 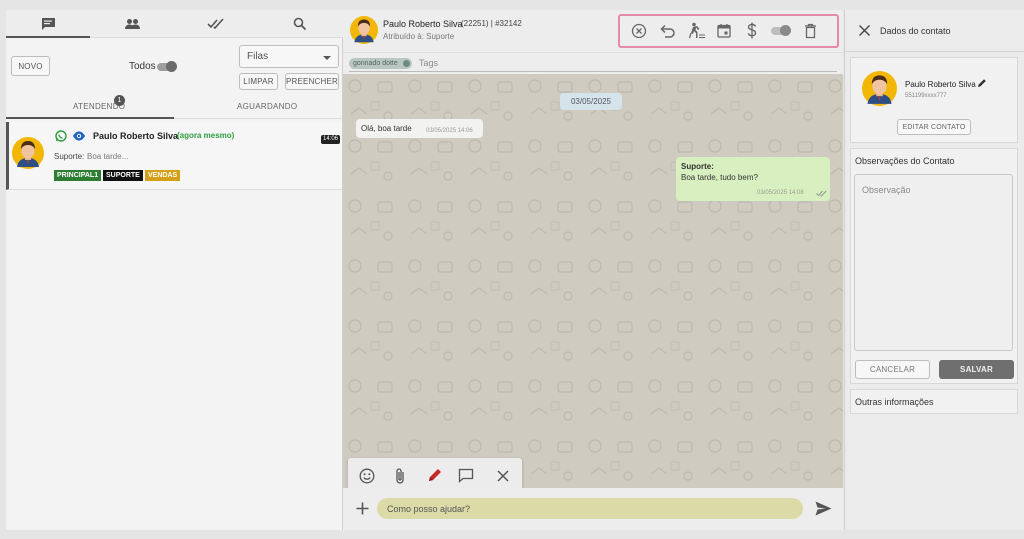 I want to click on send-icon, so click(x=823, y=508).